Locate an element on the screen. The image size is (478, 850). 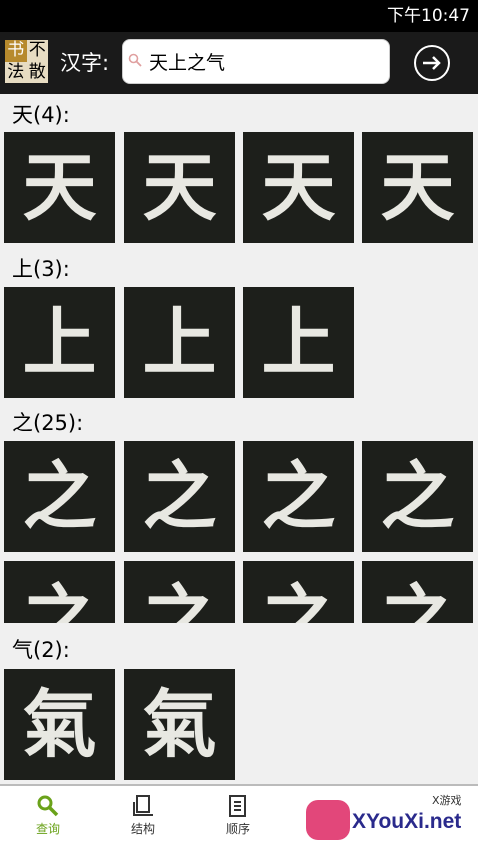
section-heading: 之(25): is located at coordinates (48, 423).